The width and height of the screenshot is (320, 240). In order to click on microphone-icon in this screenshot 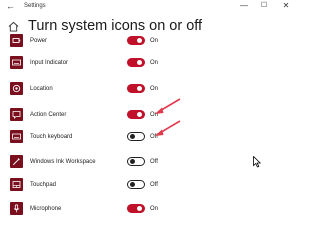, I will do `click(16, 208)`.